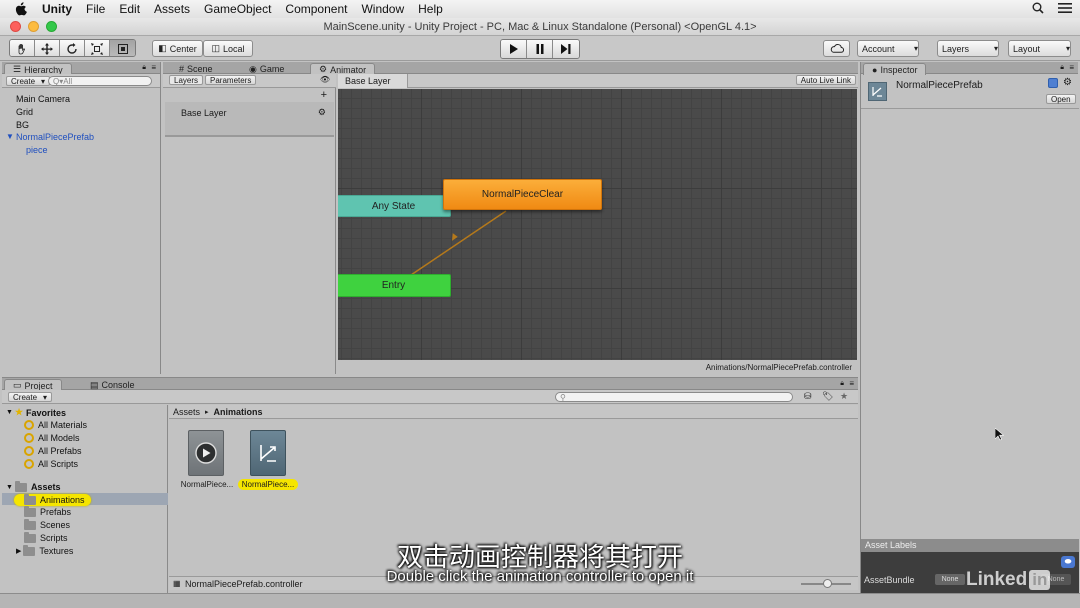 The width and height of the screenshot is (1080, 608). Describe the element at coordinates (183, 48) in the screenshot. I see `pivot-label: Center` at that location.